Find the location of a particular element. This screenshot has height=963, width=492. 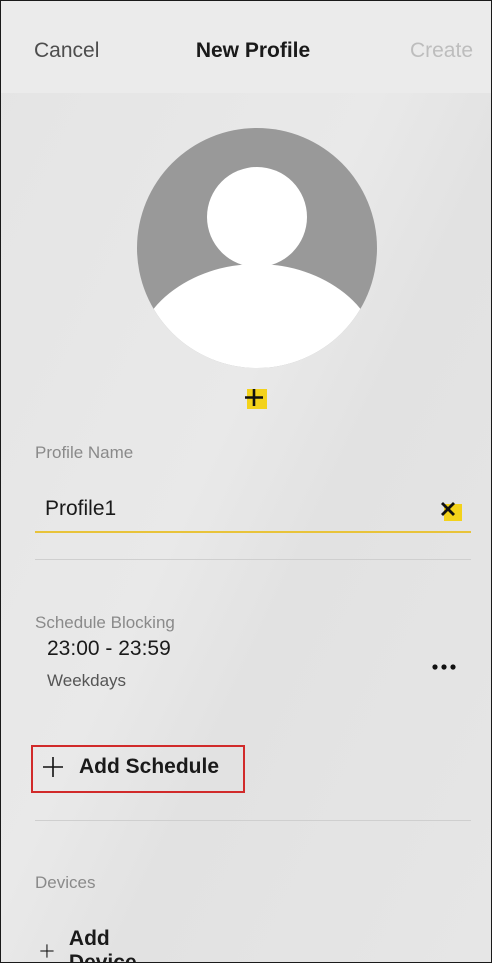

clear-name-button is located at coordinates (449, 509).